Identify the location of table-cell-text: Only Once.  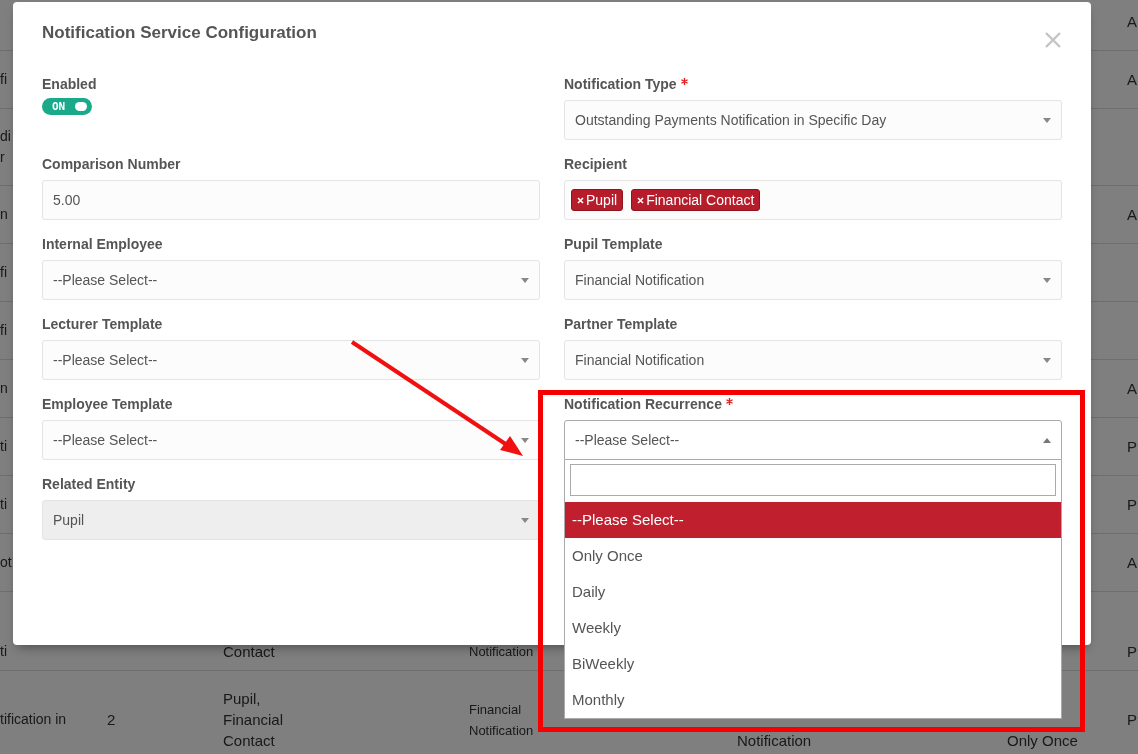
(1042, 741).